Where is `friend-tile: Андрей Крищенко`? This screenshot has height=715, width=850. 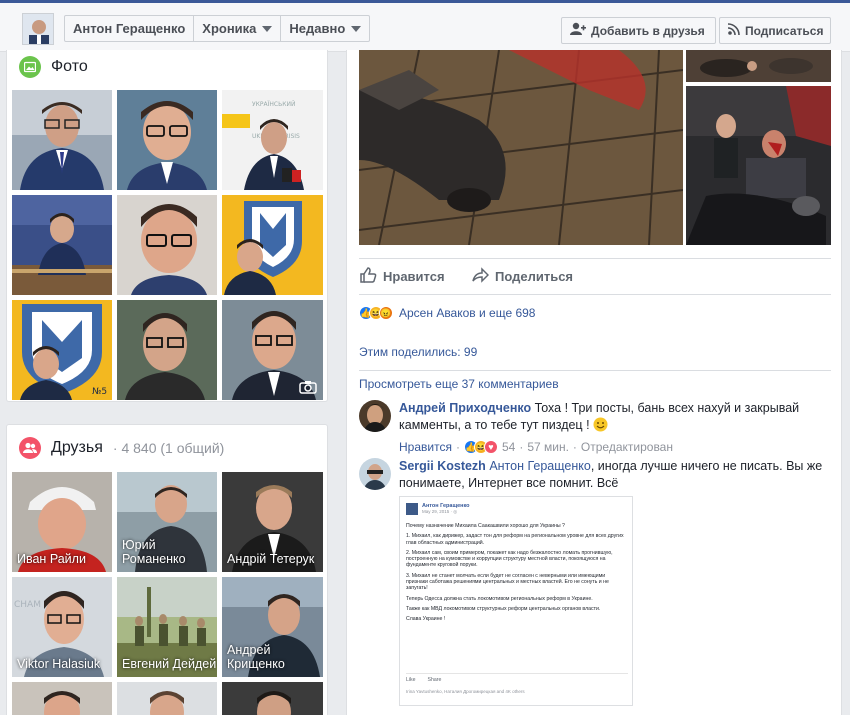 friend-tile: Андрей Крищенко is located at coordinates (272, 627).